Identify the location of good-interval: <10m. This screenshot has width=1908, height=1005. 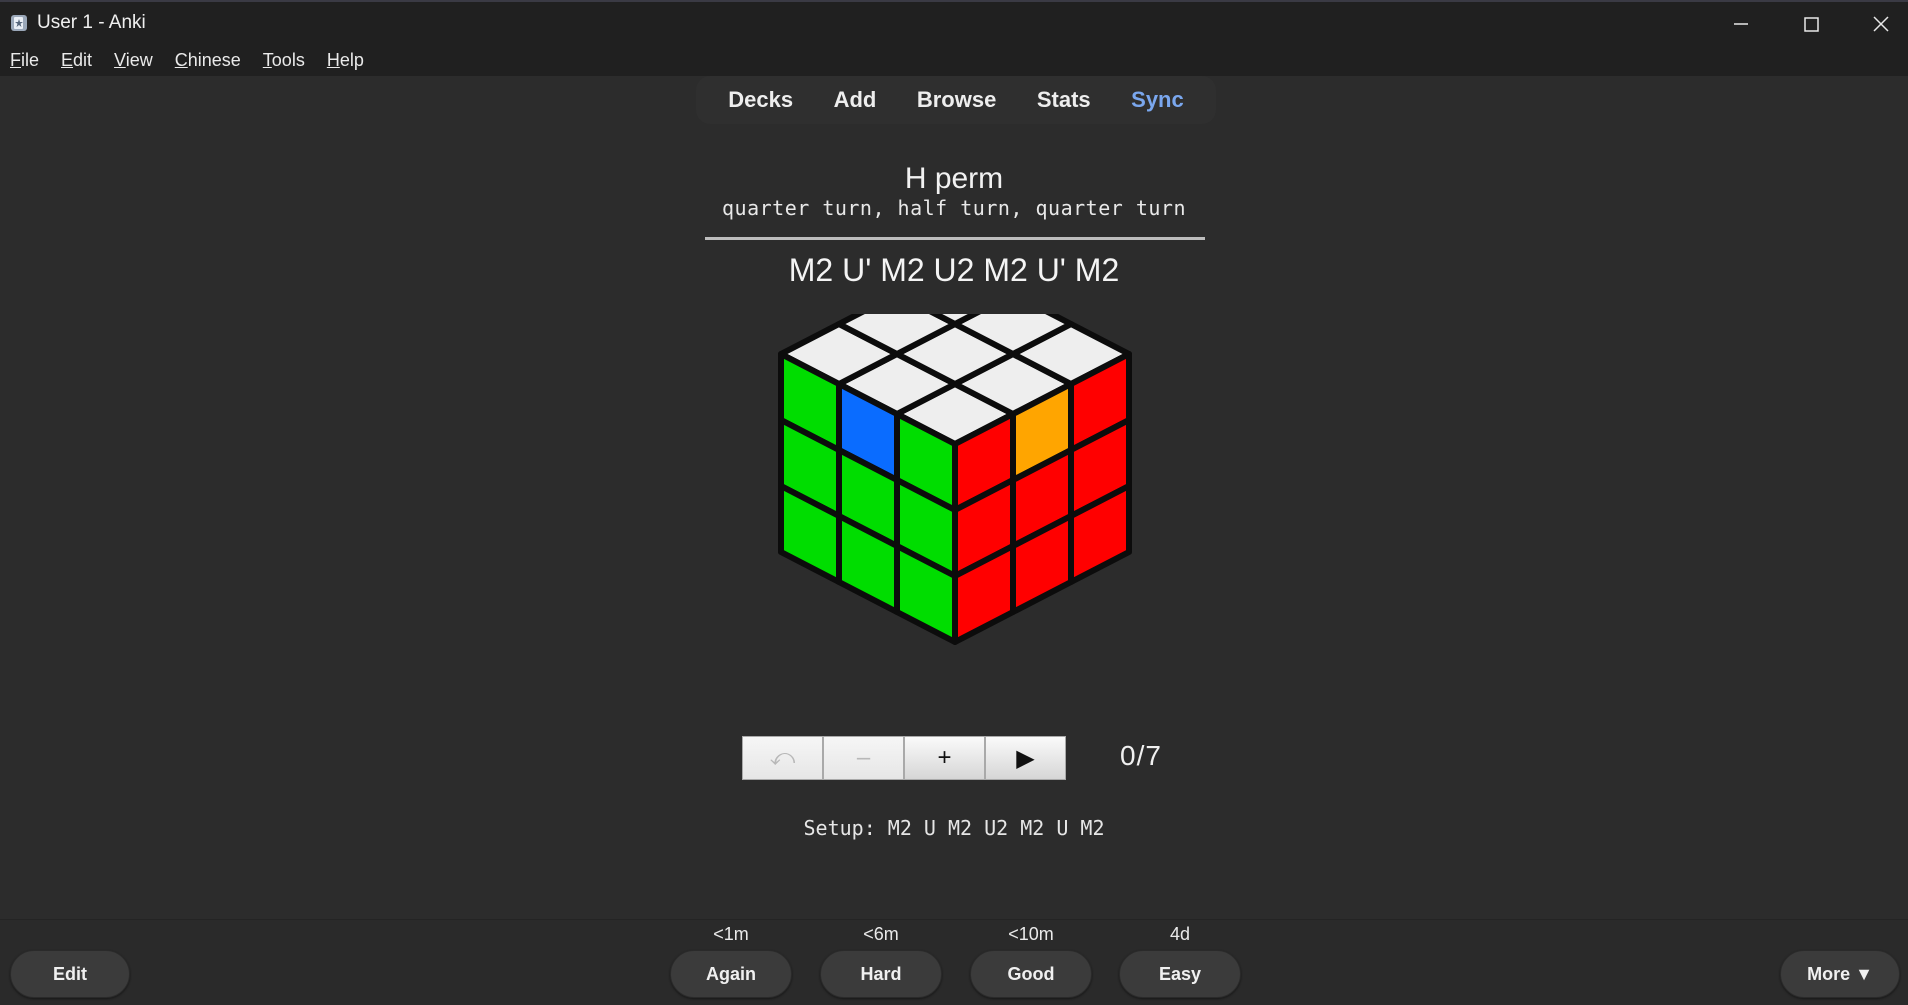
(1031, 934).